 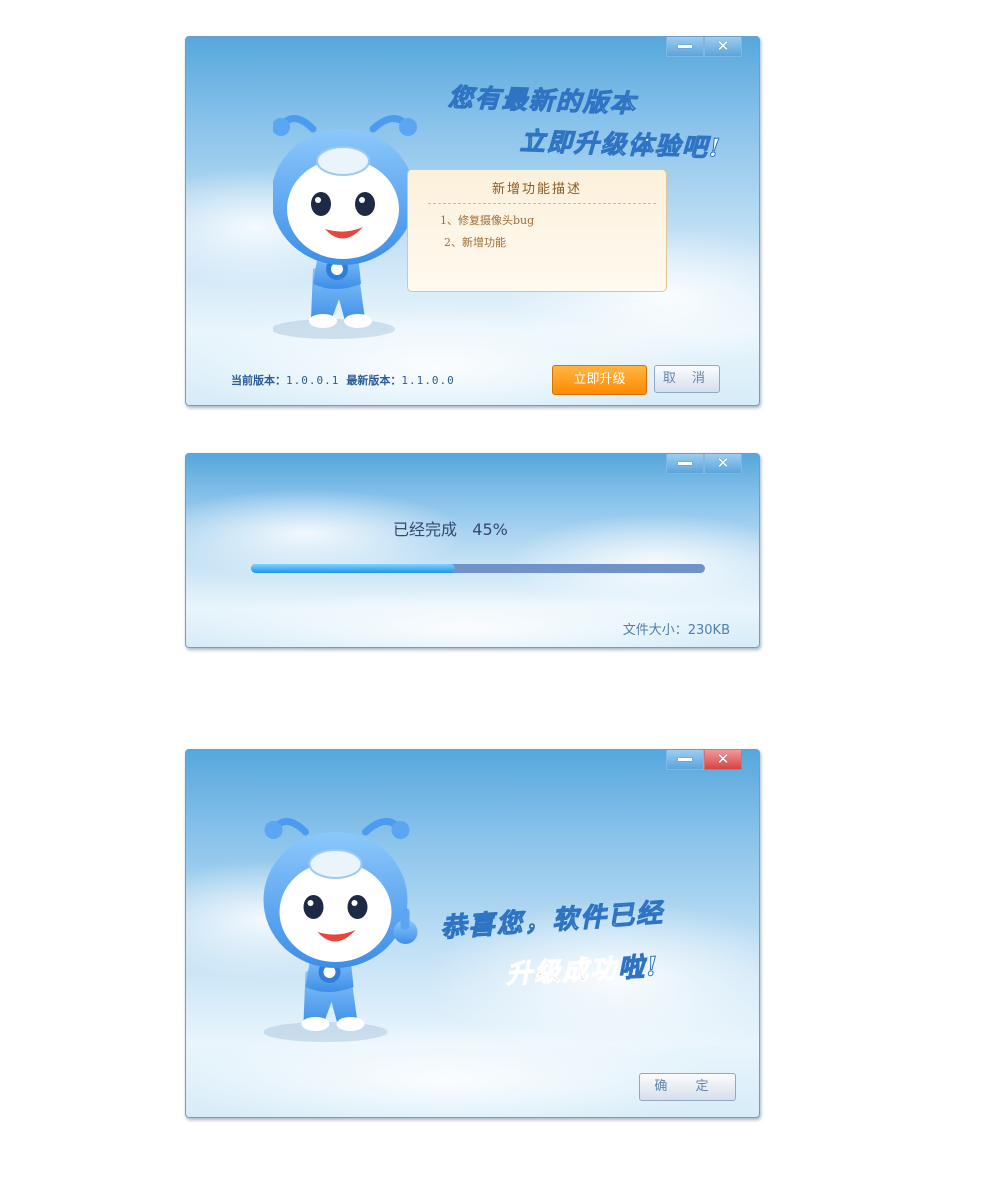 I want to click on notice-divider, so click(x=542, y=203).